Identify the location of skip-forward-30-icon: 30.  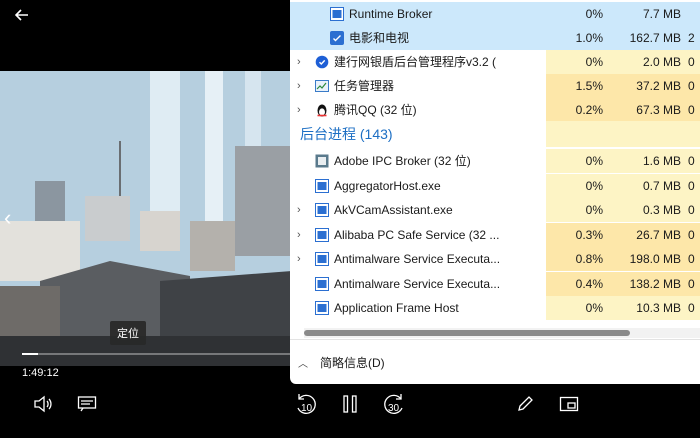
(393, 404).